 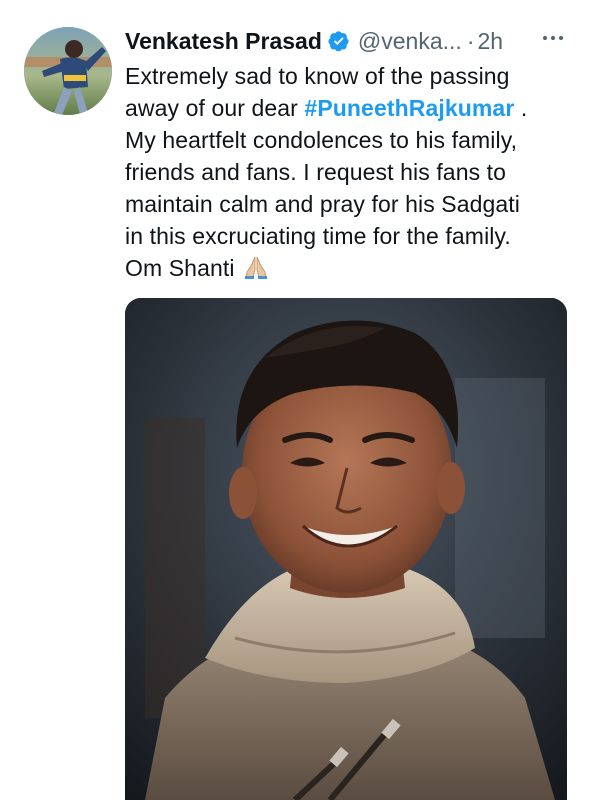 I want to click on verified-badge-icon, so click(x=339, y=41).